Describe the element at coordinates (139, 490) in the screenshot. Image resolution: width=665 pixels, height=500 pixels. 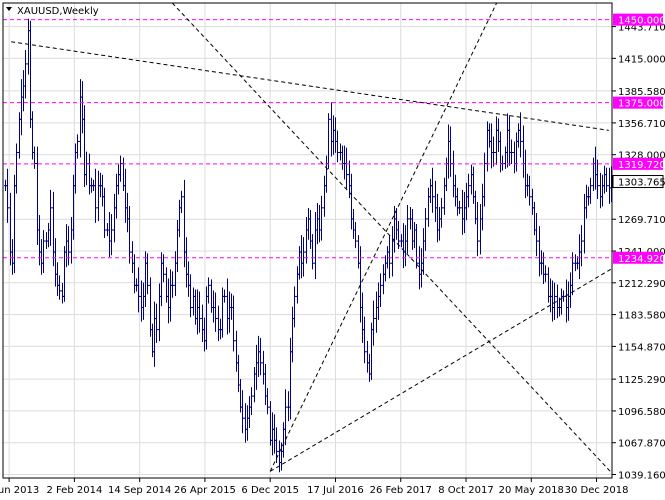
I see `x-tick-label: 14 Sep 2014` at that location.